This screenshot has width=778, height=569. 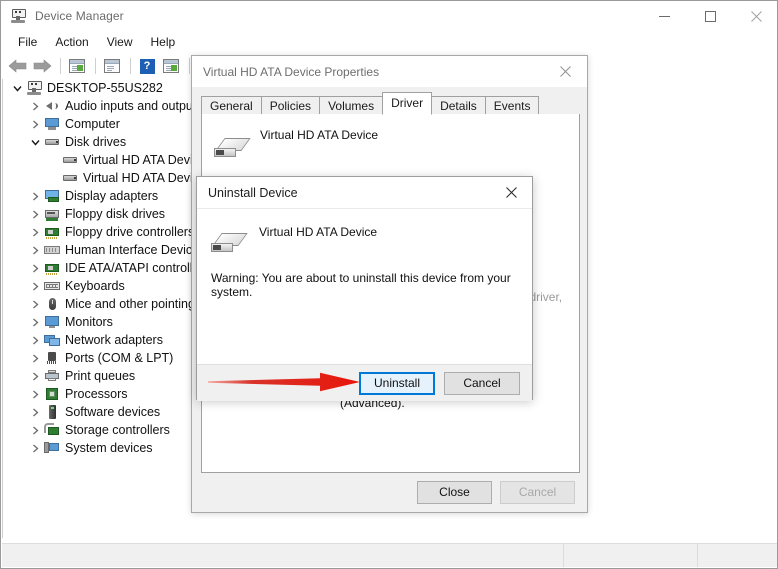 I want to click on tree-node-label: Disk drives, so click(x=96, y=142).